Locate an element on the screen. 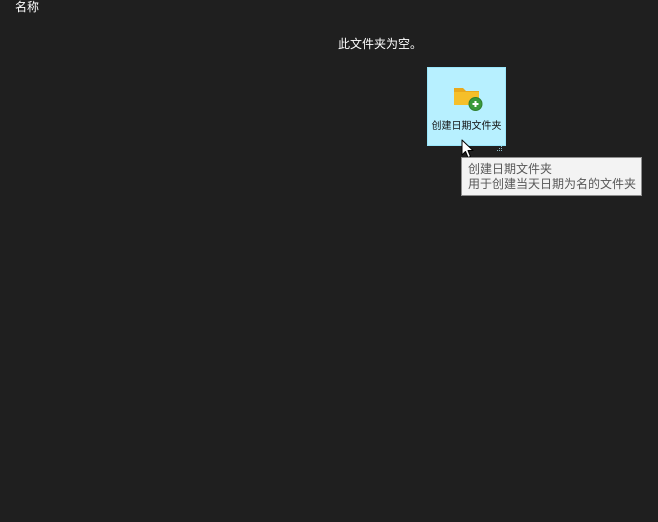  tooltip: 创建日期文件夹 用于创建当天日期为名的文件夹 is located at coordinates (551, 176).